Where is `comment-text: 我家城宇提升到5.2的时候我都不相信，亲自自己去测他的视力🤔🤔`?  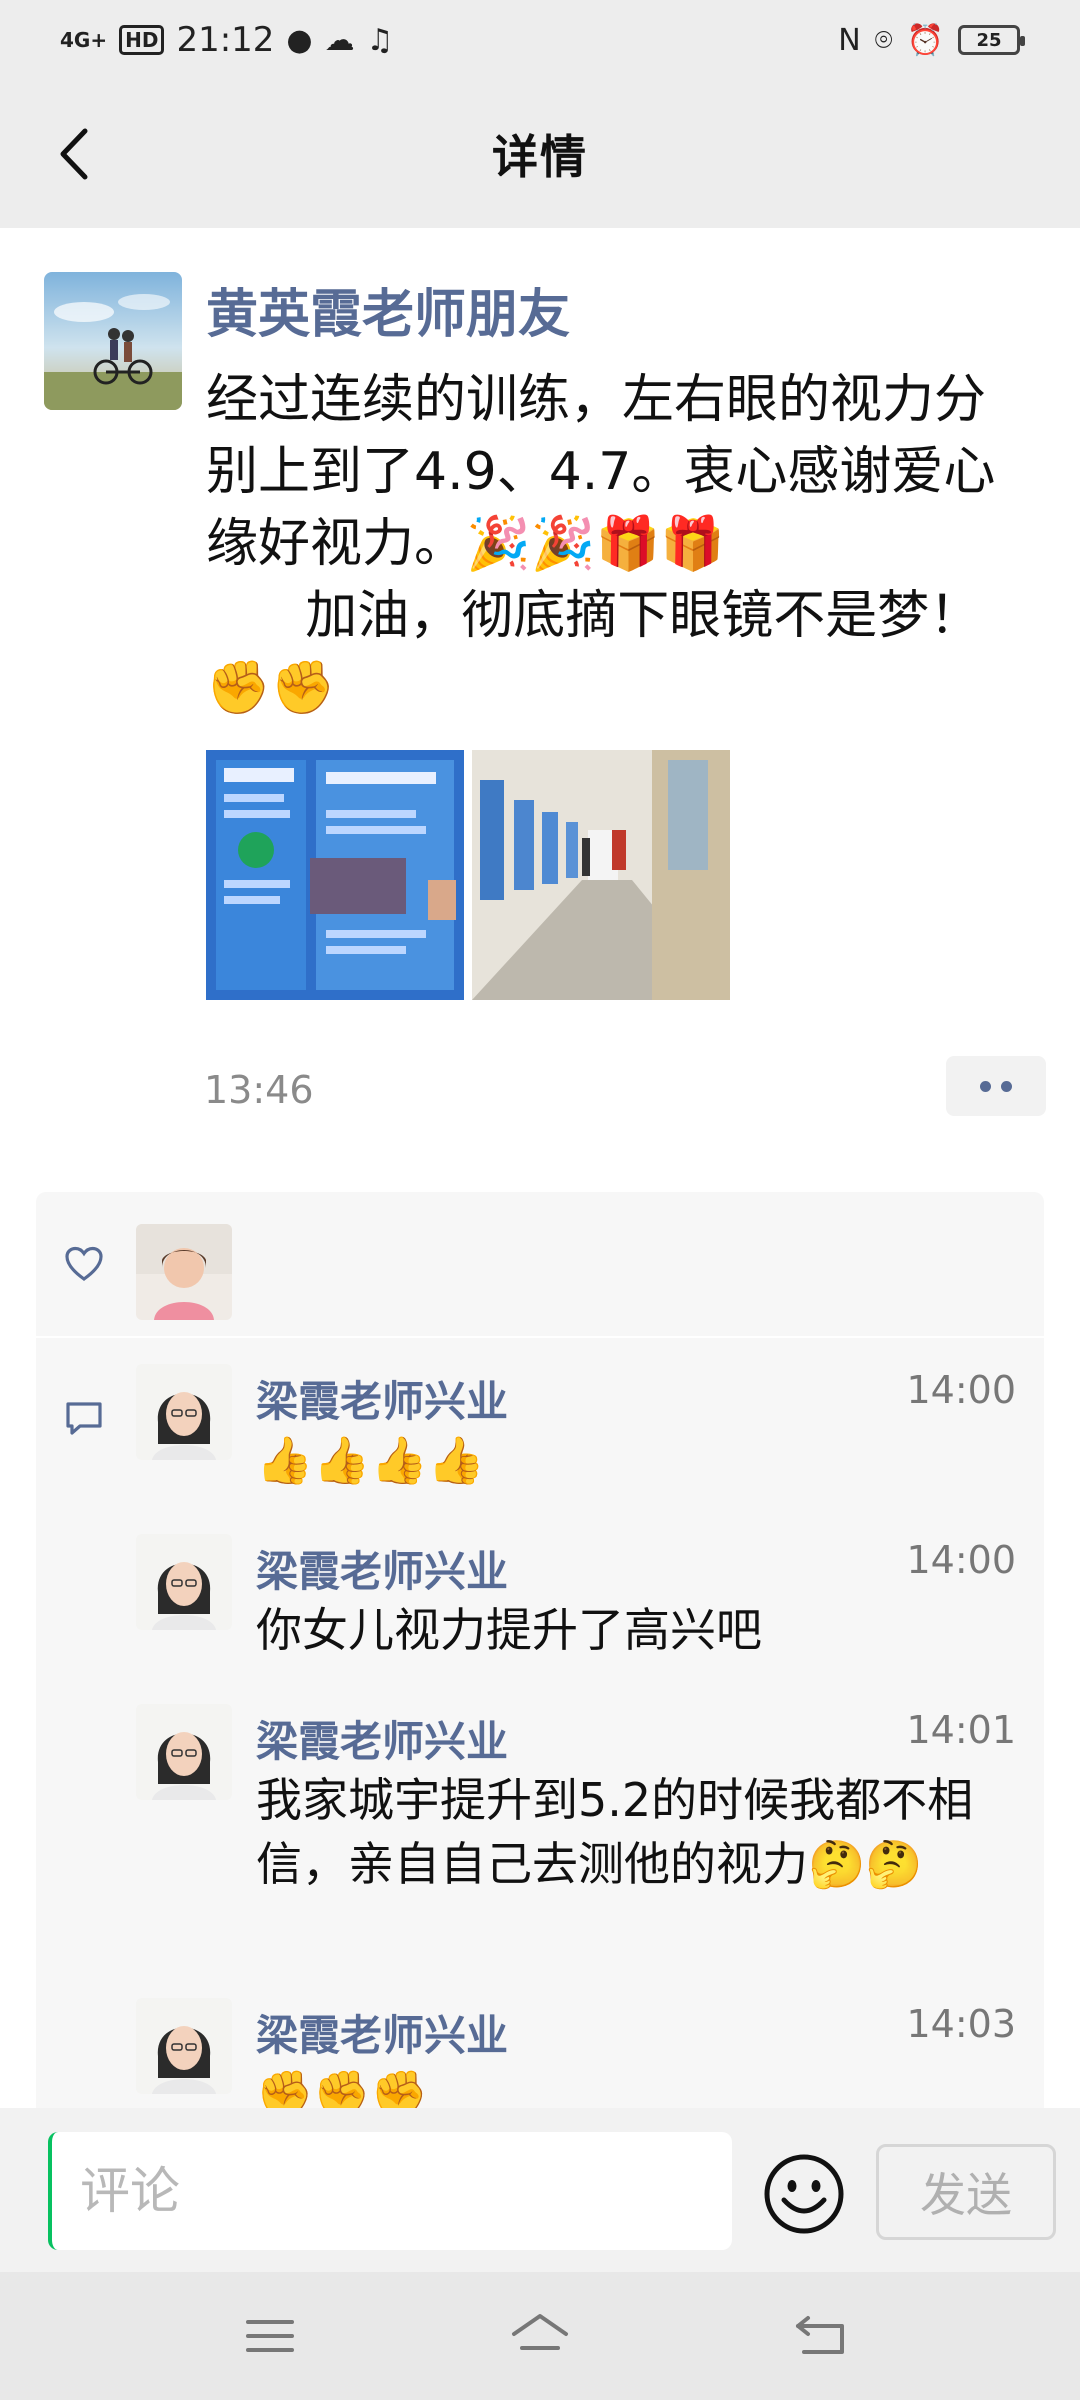 comment-text: 我家城宇提升到5.2的时候我都不相信，亲自自己去测他的视力🤔🤔 is located at coordinates (615, 1832).